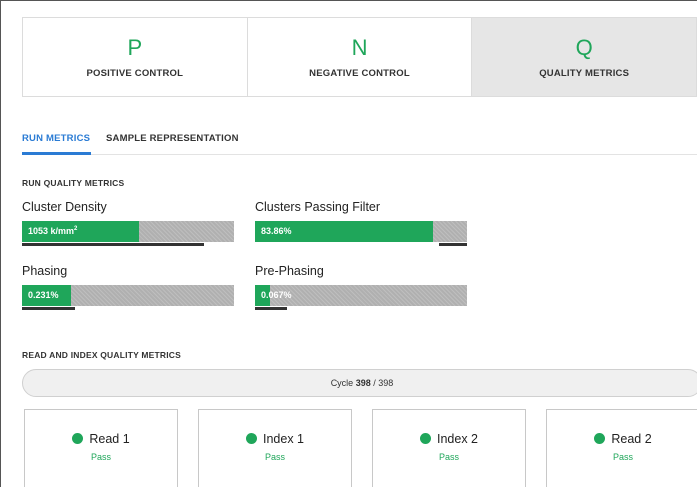 The image size is (697, 487). What do you see at coordinates (102, 355) in the screenshot?
I see `read-index-title: READ AND INDEX QUALITY METRICS` at bounding box center [102, 355].